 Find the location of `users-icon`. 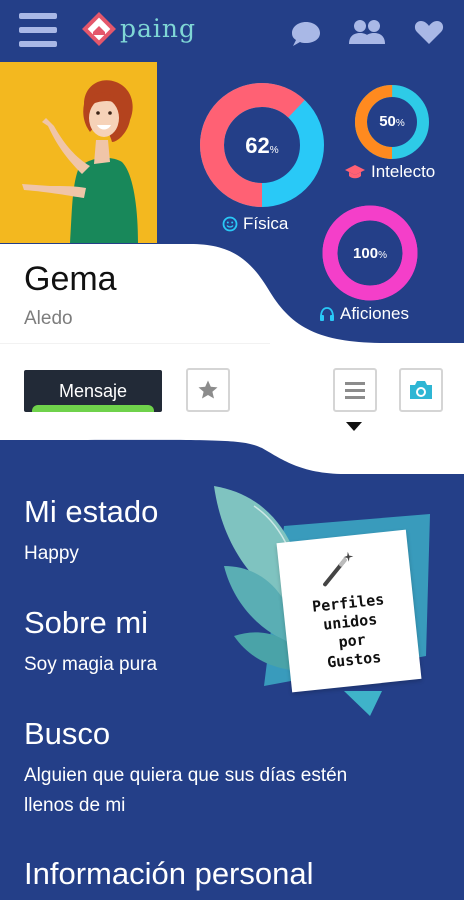

users-icon is located at coordinates (367, 32).